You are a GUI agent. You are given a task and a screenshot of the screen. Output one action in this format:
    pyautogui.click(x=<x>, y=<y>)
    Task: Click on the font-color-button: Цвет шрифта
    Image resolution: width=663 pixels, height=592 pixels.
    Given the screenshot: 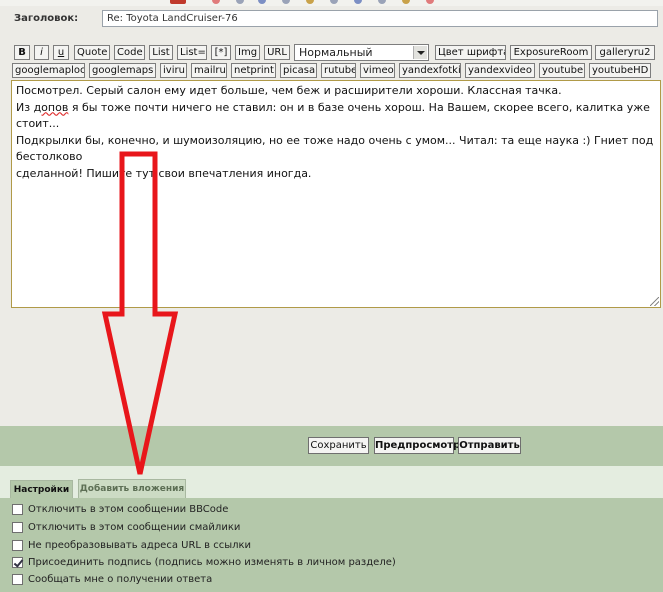 What is the action you would take?
    pyautogui.click(x=470, y=52)
    